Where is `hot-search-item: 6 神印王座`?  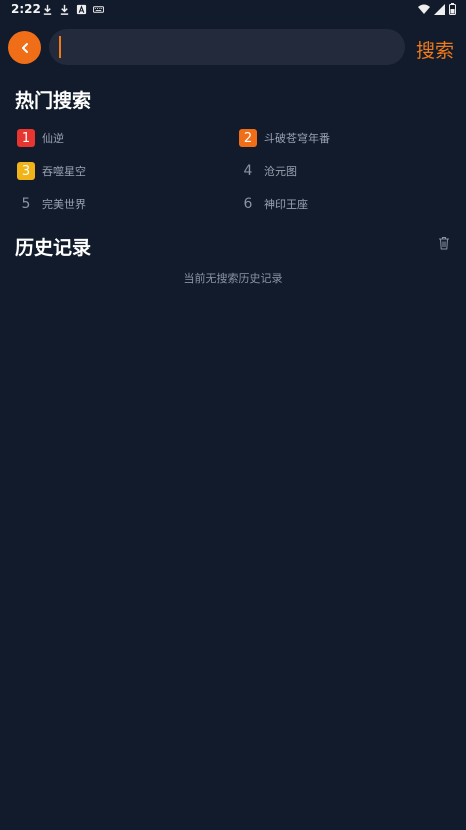
hot-search-item: 6 神印王座 is located at coordinates (273, 204).